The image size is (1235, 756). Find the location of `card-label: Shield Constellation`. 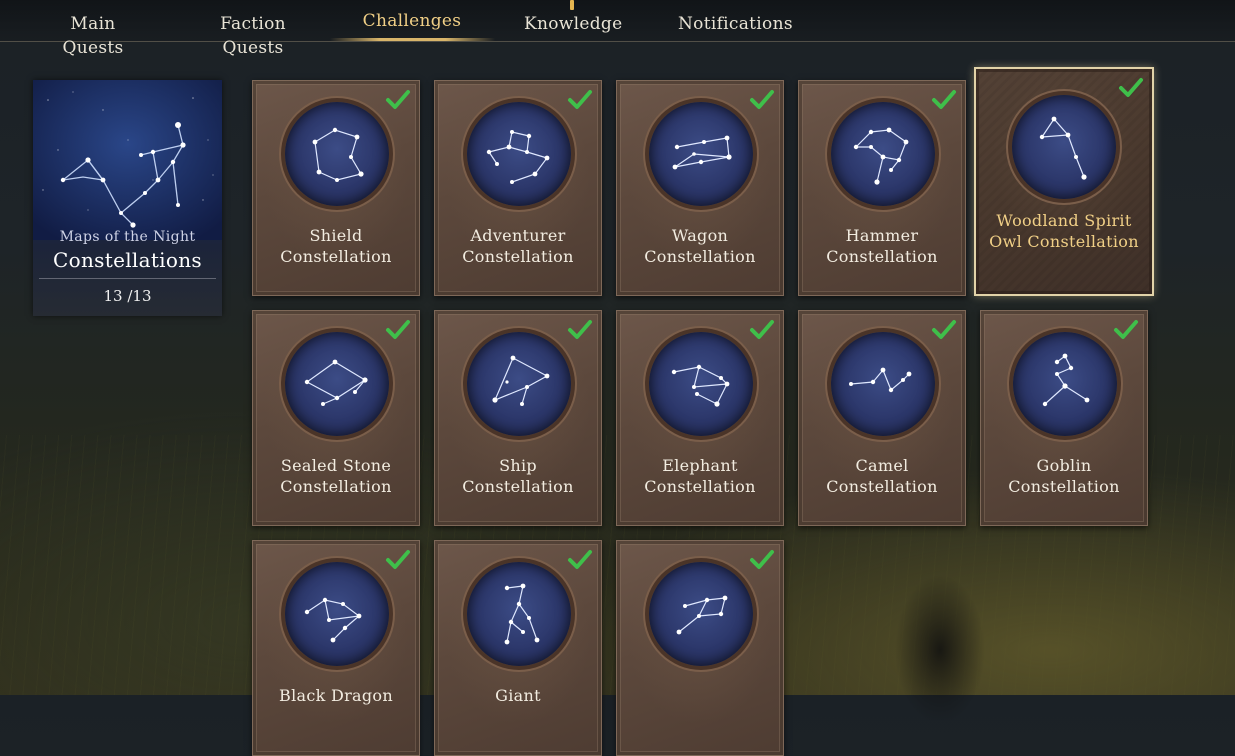

card-label: Shield Constellation is located at coordinates (336, 246).